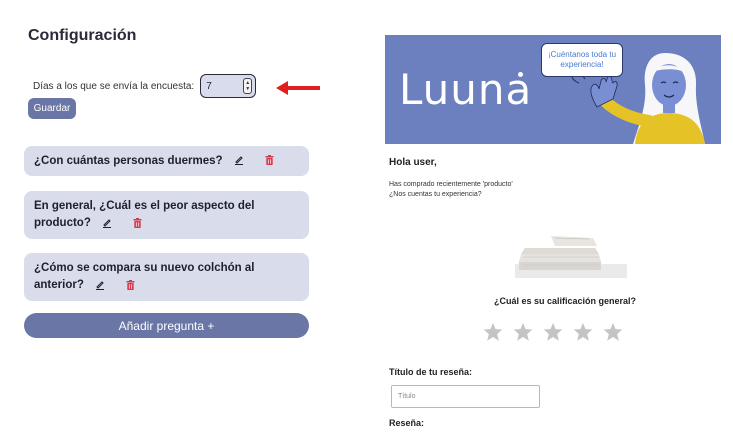  What do you see at coordinates (209, 86) in the screenshot?
I see `survey-days-value: 7` at bounding box center [209, 86].